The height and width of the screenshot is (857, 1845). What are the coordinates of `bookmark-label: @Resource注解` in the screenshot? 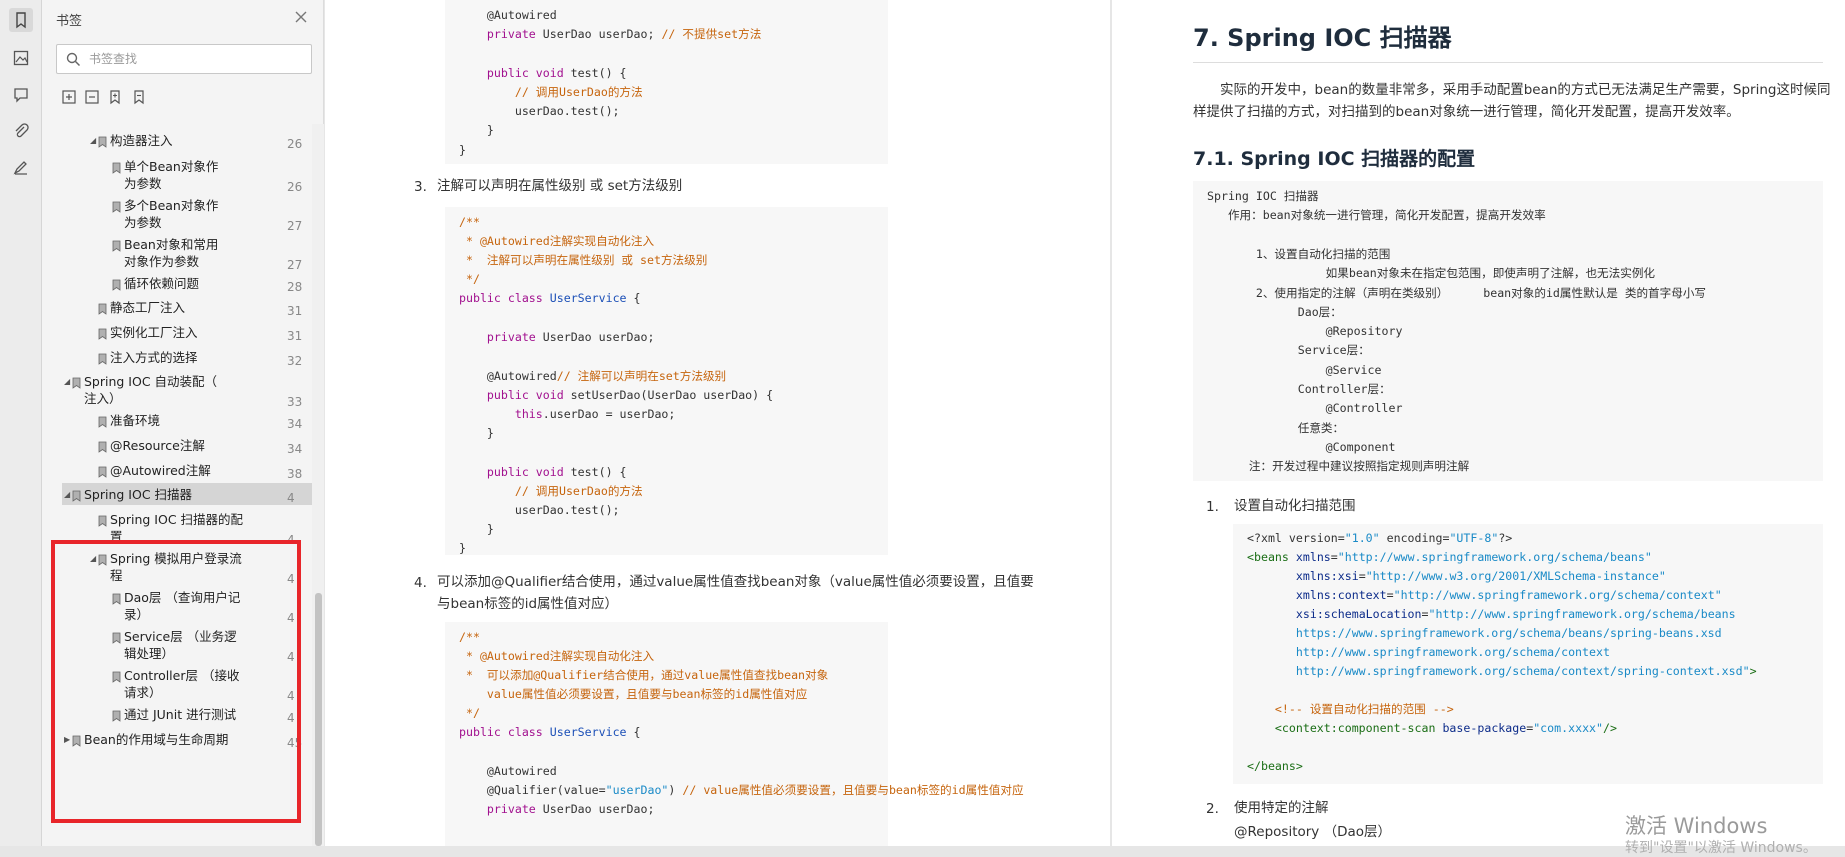 It's located at (157, 445).